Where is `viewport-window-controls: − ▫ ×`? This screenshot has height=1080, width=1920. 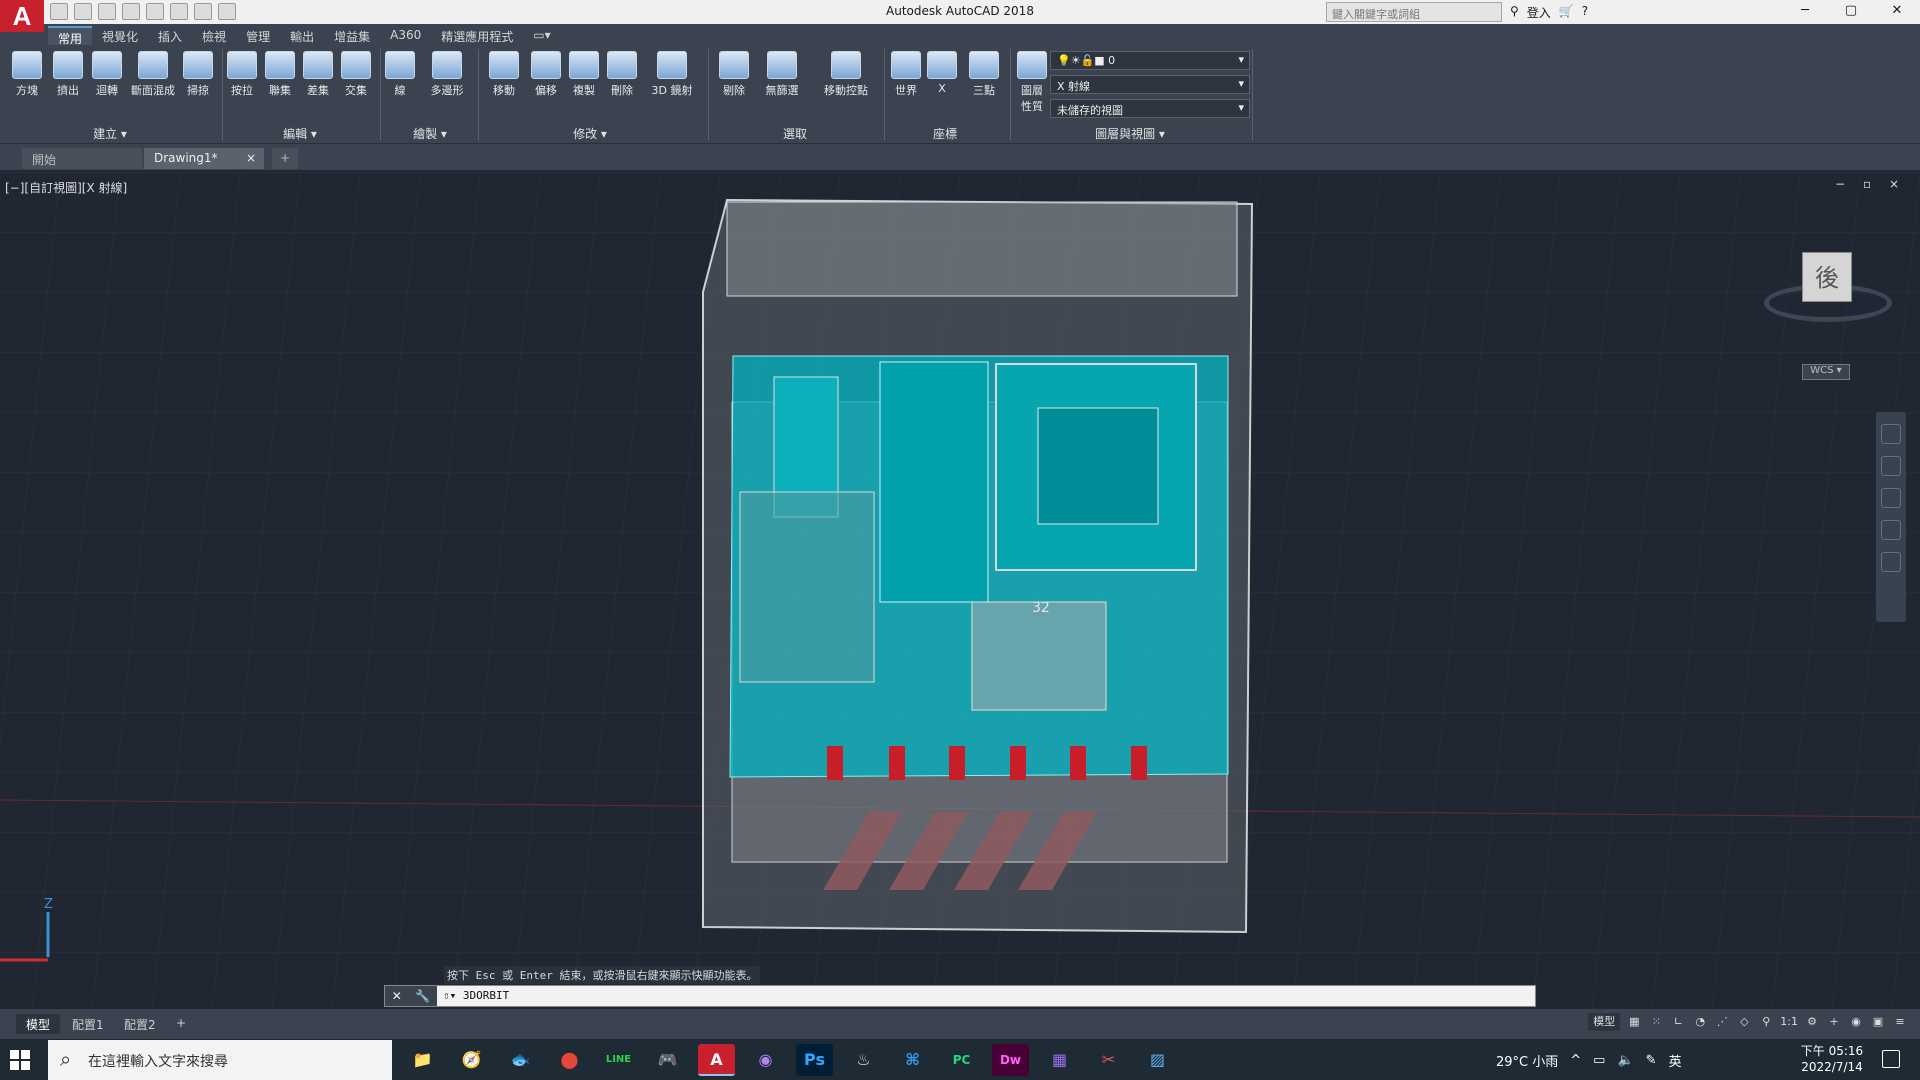
viewport-window-controls: − ▫ × is located at coordinates (1870, 184).